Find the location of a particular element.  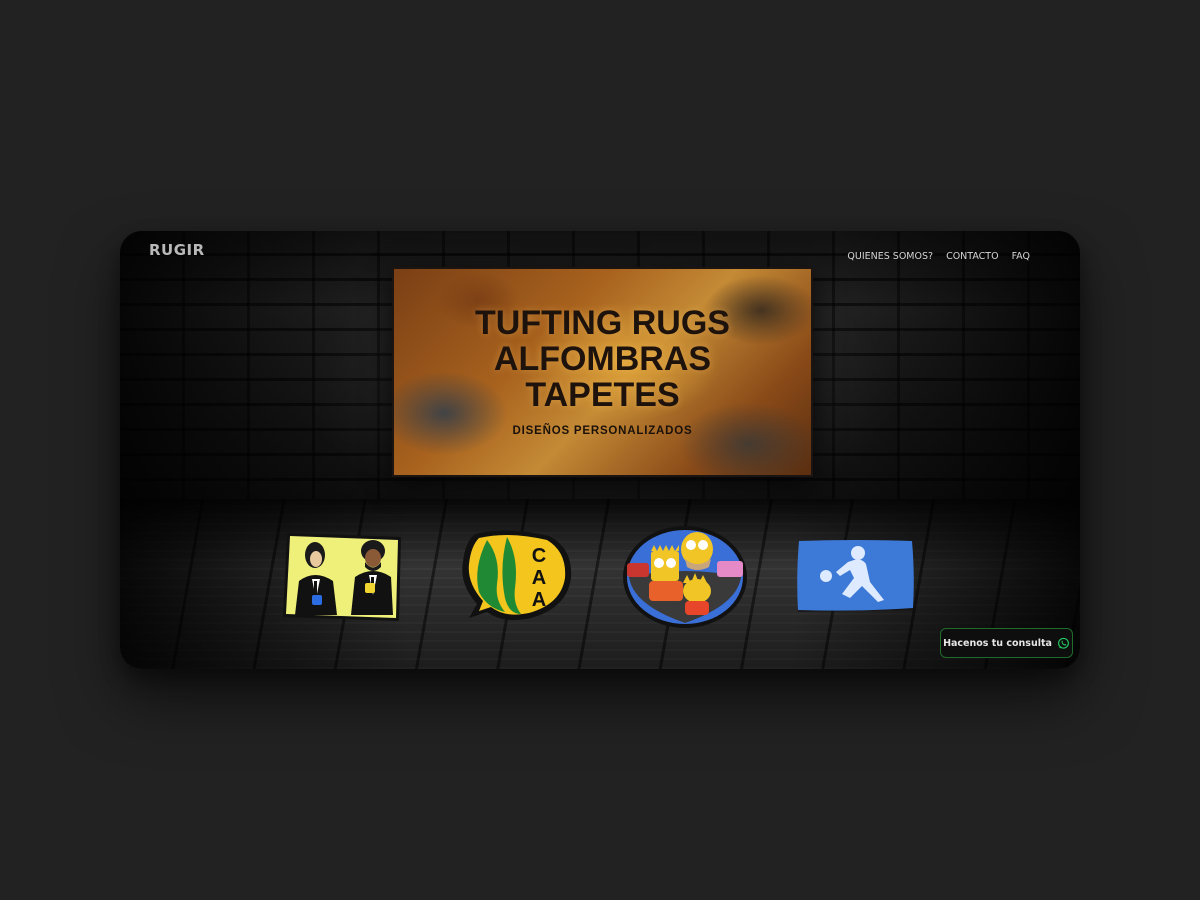

hero-title-line-2: ALFOMBRAS is located at coordinates (602, 359).